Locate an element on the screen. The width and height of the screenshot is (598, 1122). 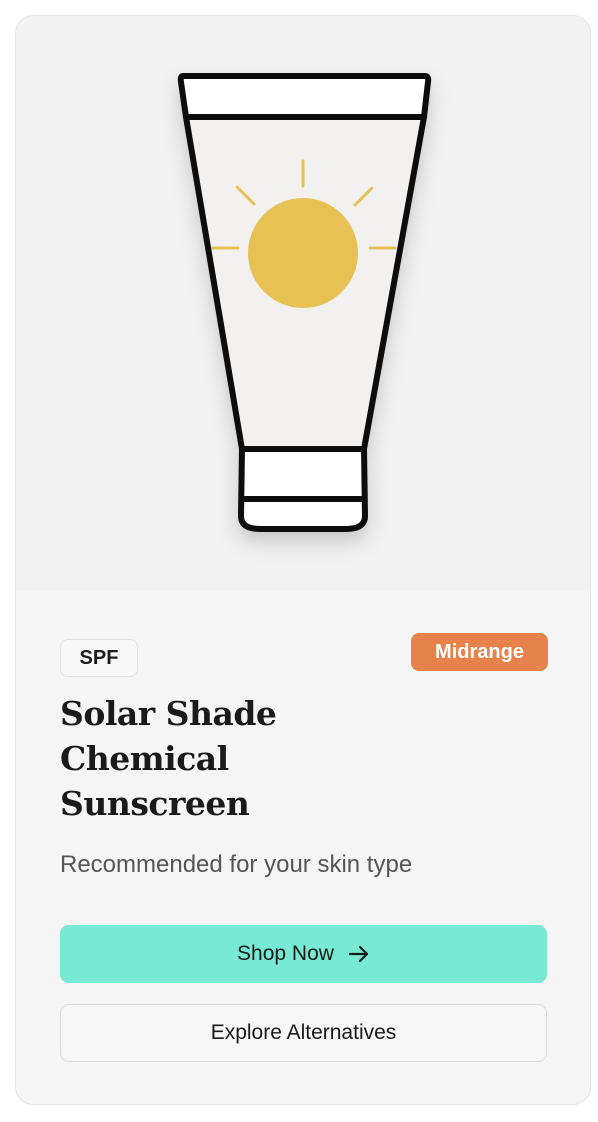
arrow-right-icon is located at coordinates (359, 954).